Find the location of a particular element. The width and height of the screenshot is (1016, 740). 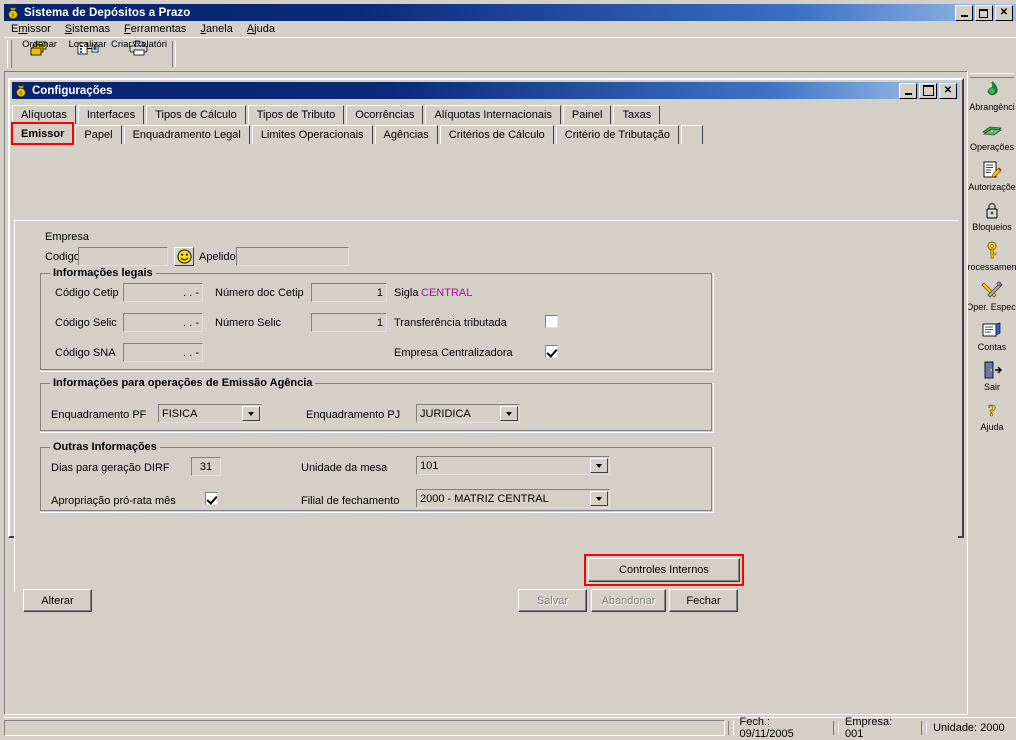

tab-taxas: Taxas is located at coordinates (637, 114).